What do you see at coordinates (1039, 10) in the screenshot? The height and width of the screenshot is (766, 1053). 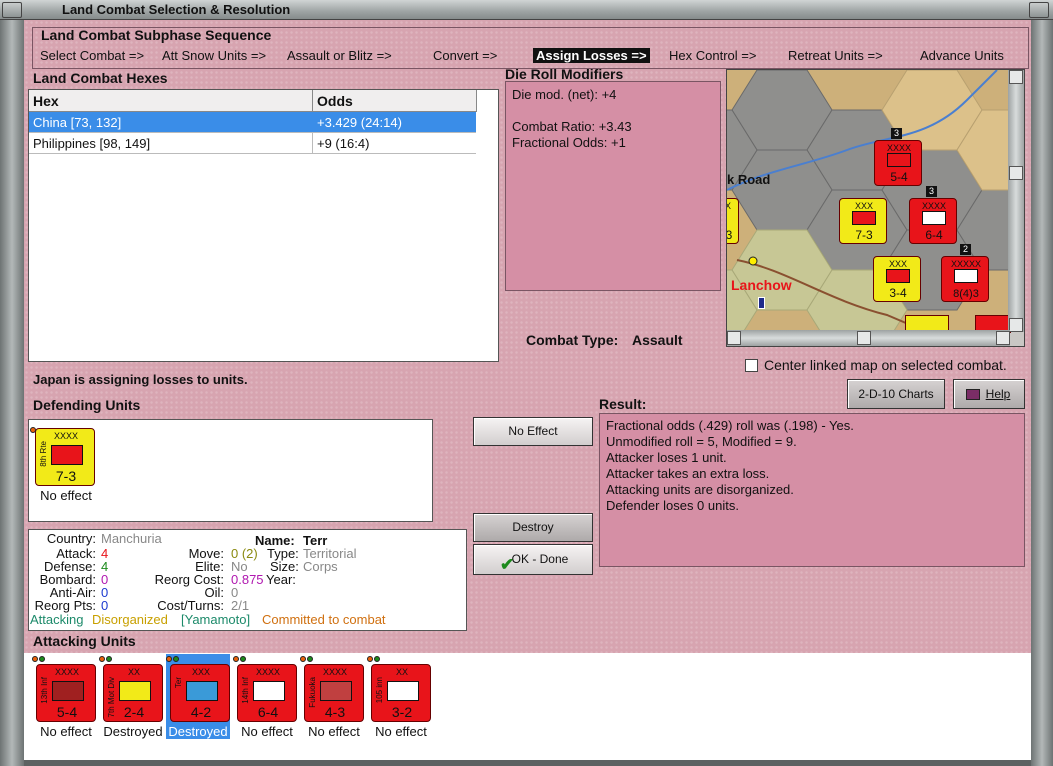 I see `window-close-button` at bounding box center [1039, 10].